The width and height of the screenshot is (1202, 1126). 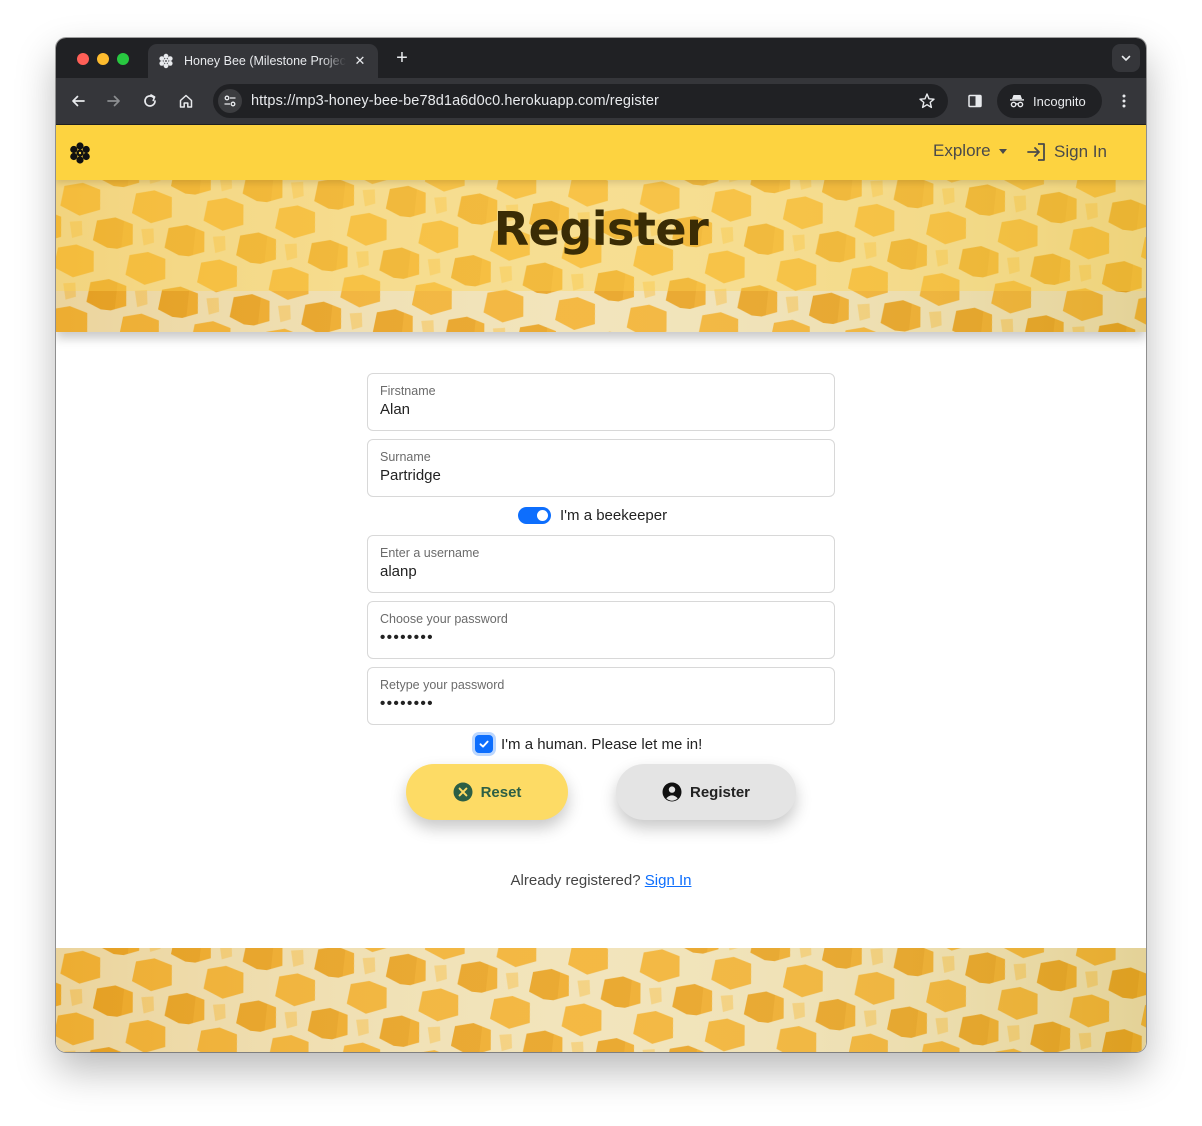 What do you see at coordinates (442, 685) in the screenshot?
I see `password-confirm-label: Retype your password` at bounding box center [442, 685].